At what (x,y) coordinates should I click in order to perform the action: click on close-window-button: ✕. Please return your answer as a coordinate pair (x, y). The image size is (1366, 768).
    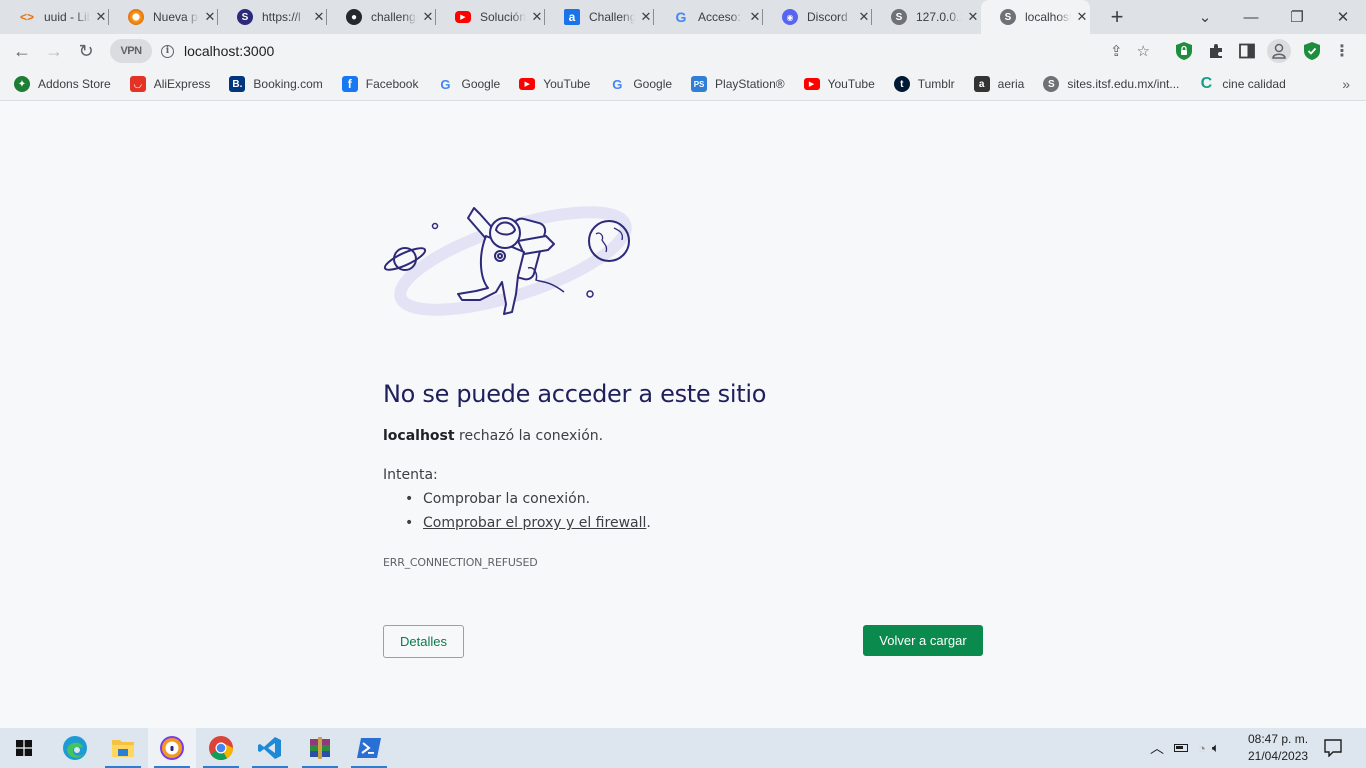
    Looking at the image, I should click on (1343, 17).